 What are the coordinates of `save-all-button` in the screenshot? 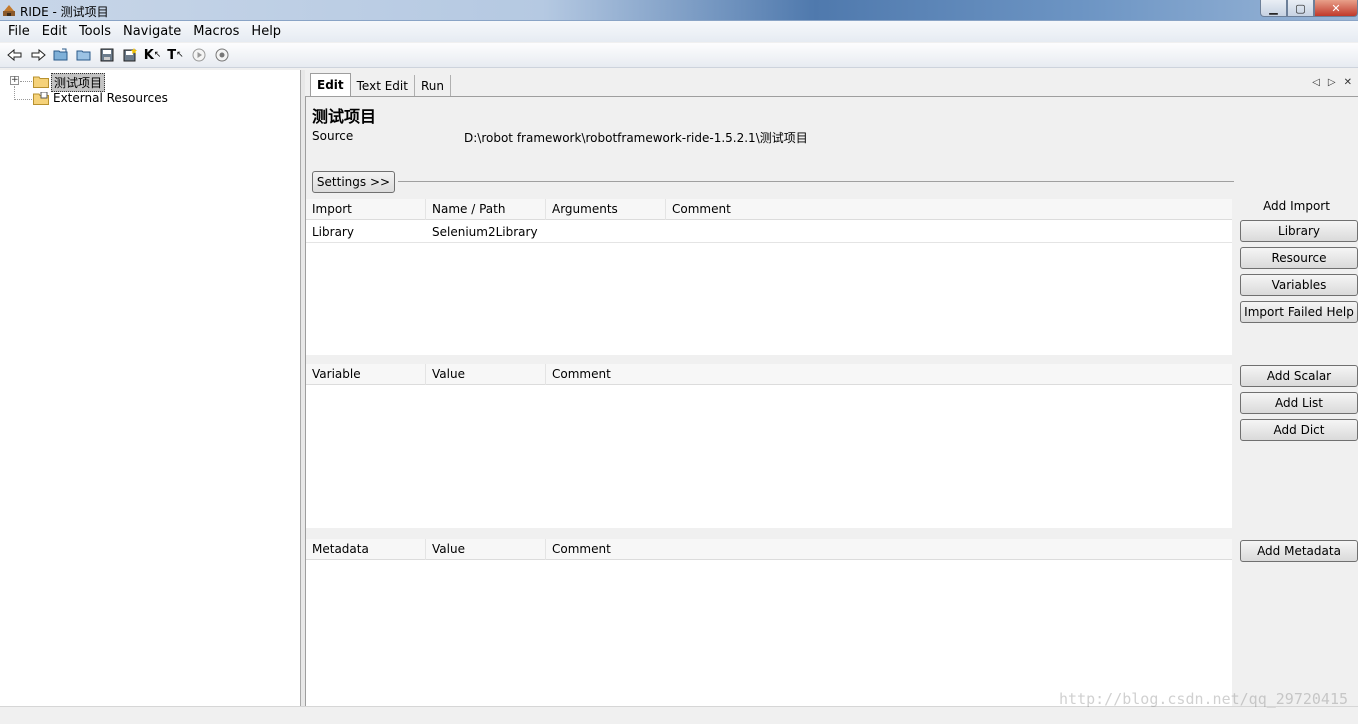 It's located at (129, 55).